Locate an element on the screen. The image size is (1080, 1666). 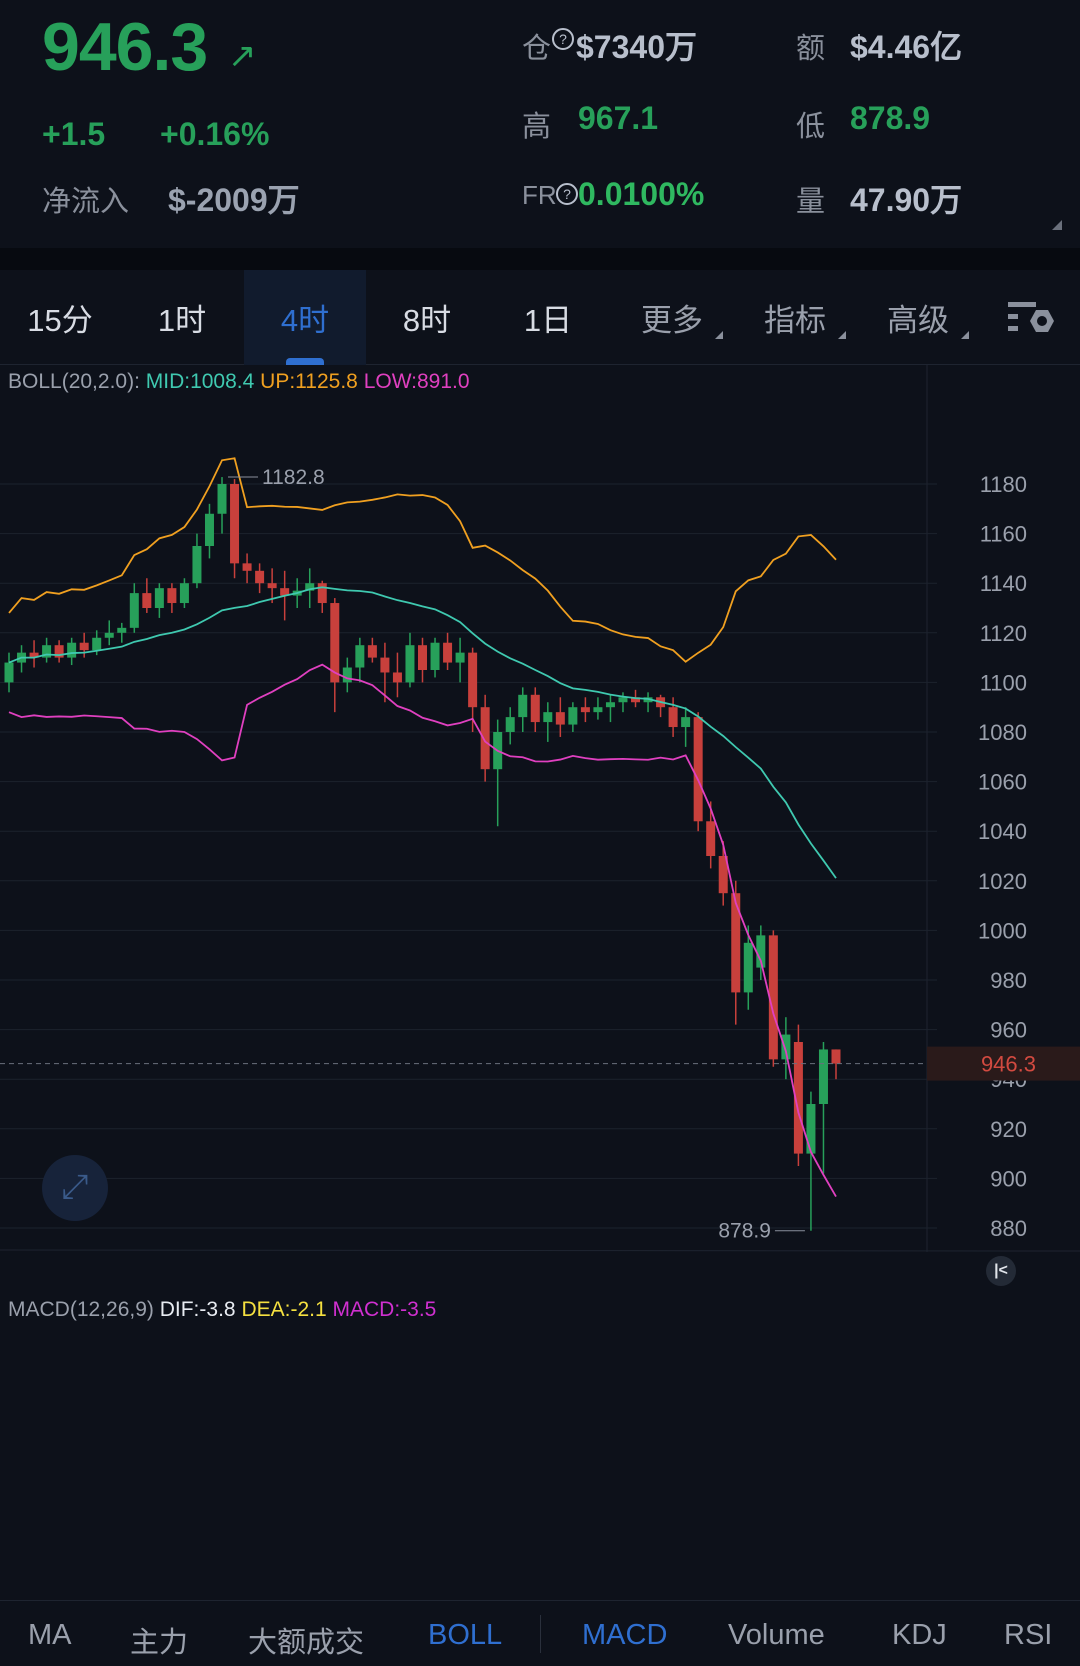
boll-upper-line is located at coordinates (422, 560).